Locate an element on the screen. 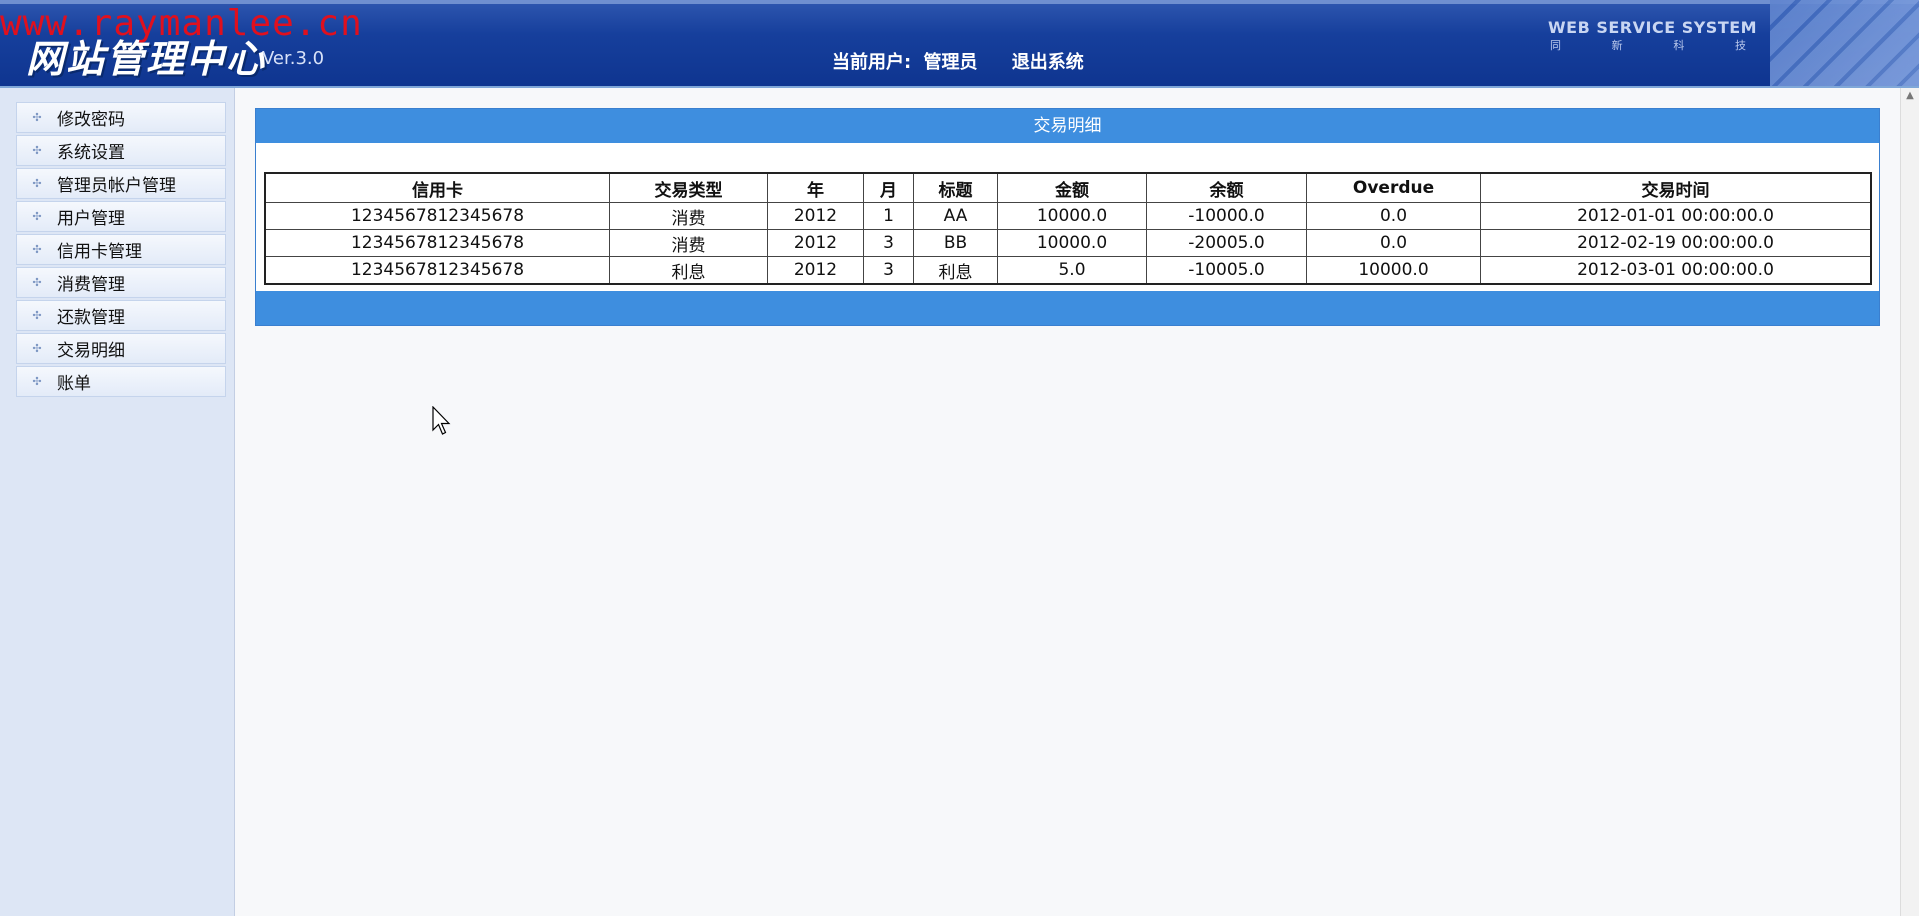 The height and width of the screenshot is (916, 1919). scroll-up-icon: ▲ is located at coordinates (1910, 96).